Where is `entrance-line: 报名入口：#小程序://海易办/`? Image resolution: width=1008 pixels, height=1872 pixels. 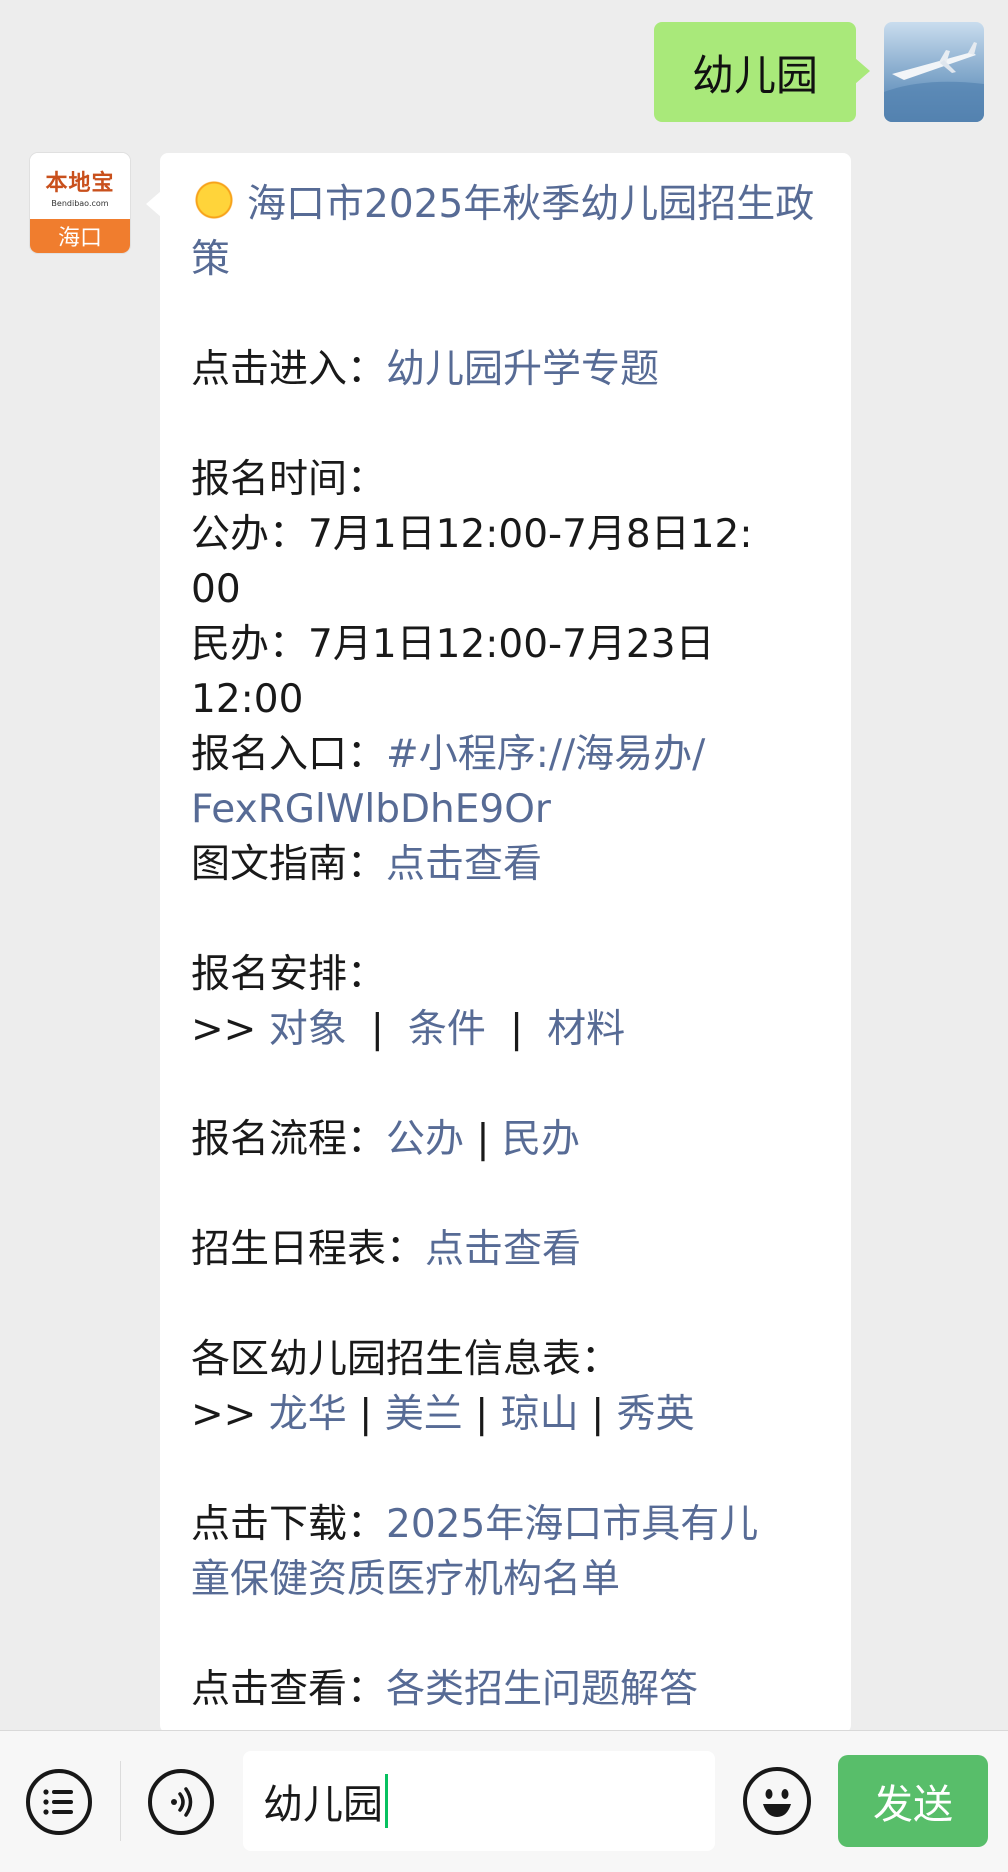
entrance-line: 报名入口：#小程序://海易办/ is located at coordinates (506, 754).